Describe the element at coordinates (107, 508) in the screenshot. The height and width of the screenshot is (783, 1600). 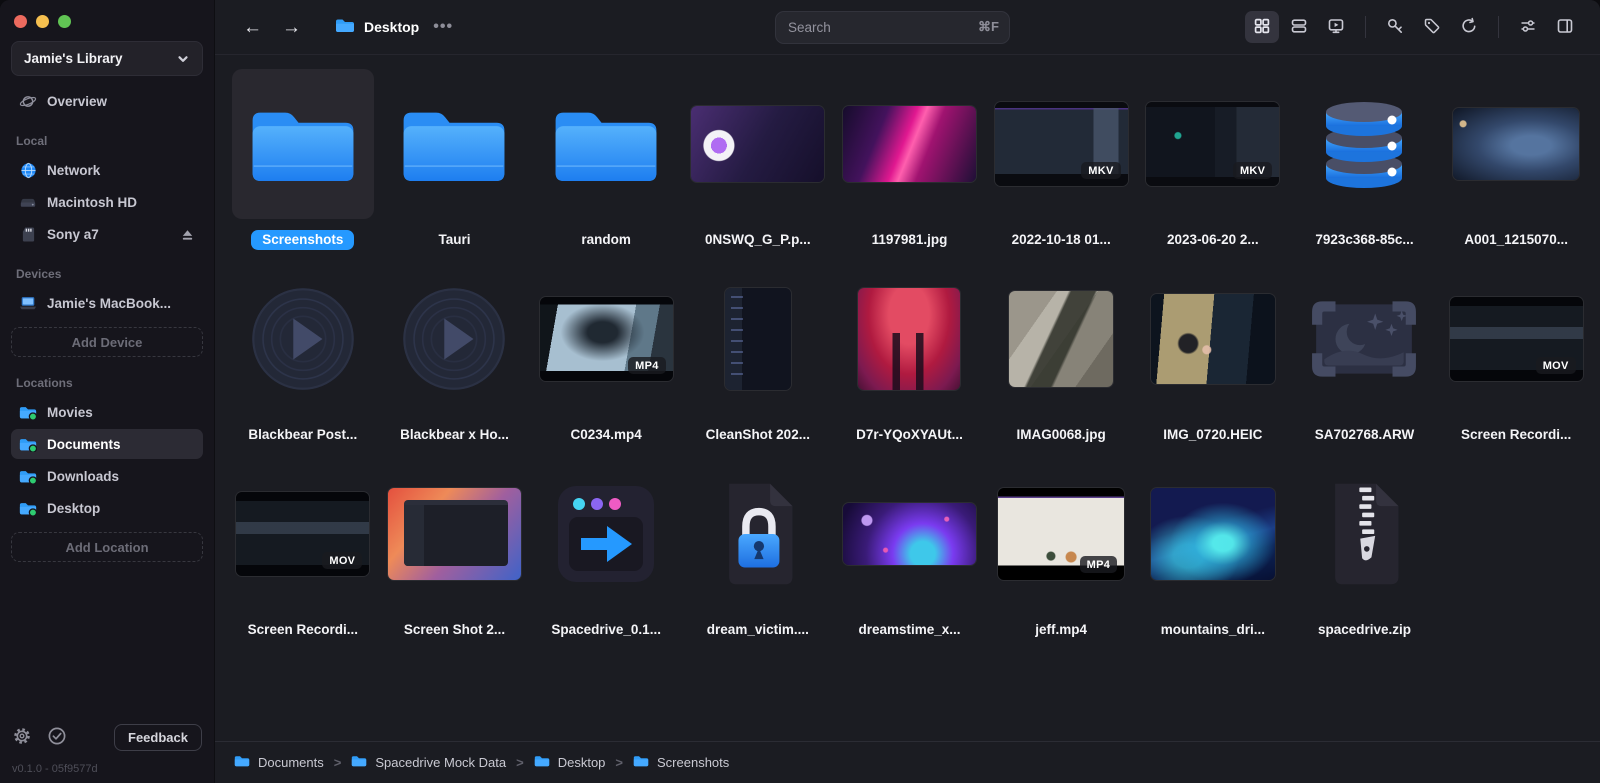
I see `sidebar-item-desktop: Desktop` at that location.